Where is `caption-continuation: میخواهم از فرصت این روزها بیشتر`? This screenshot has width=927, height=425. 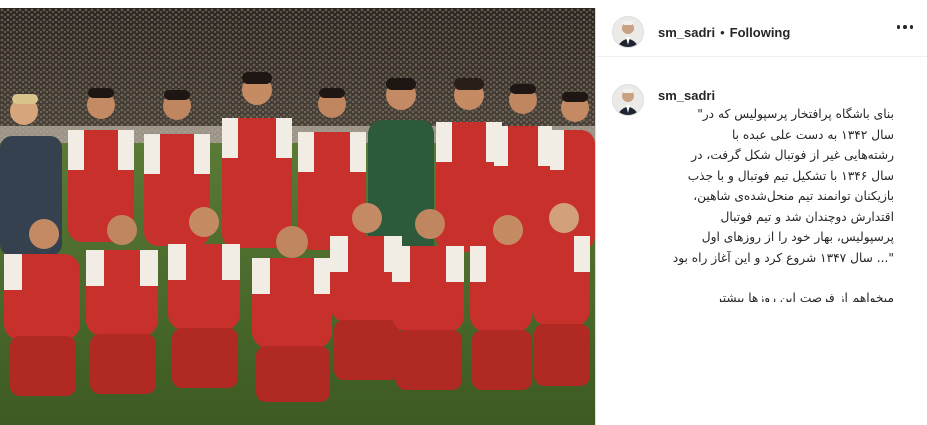 caption-continuation: میخواهم از فرصت این روزها بیشتر is located at coordinates (805, 296).